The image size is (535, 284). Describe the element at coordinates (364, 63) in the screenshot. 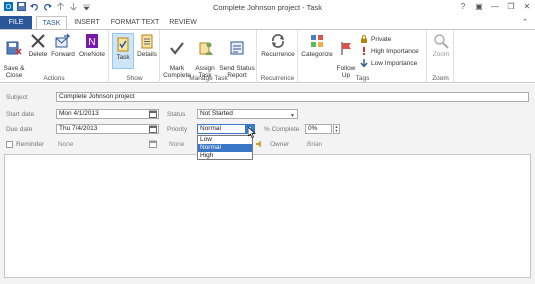

I see `down-arrow-importance-icon` at that location.